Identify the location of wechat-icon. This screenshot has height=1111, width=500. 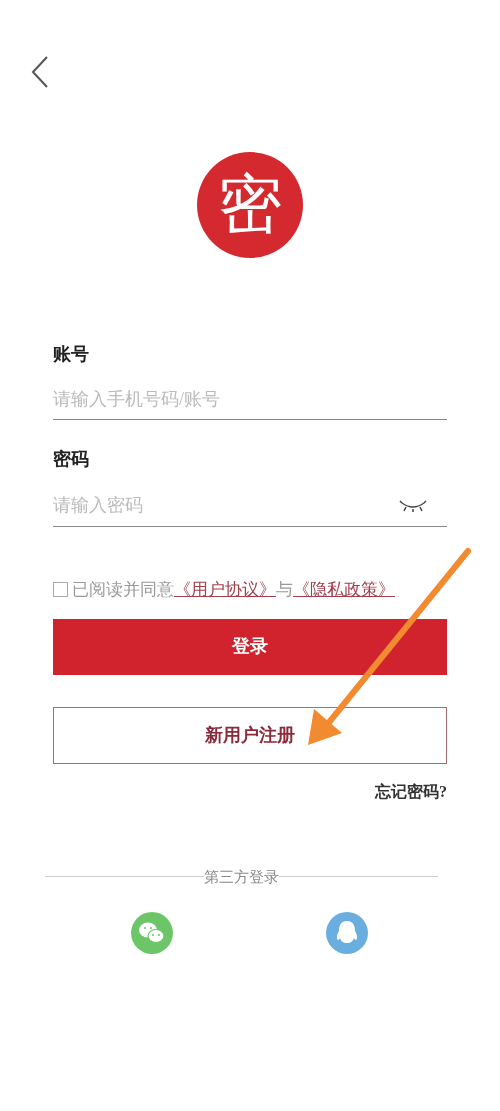
(152, 933).